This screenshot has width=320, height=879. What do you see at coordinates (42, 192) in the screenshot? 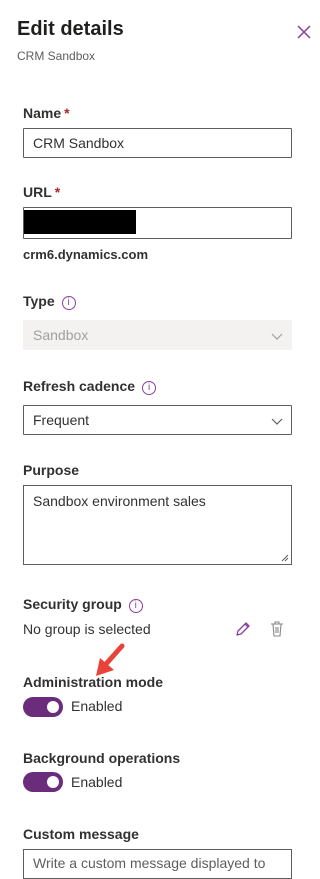
I see `url-label: URL *` at bounding box center [42, 192].